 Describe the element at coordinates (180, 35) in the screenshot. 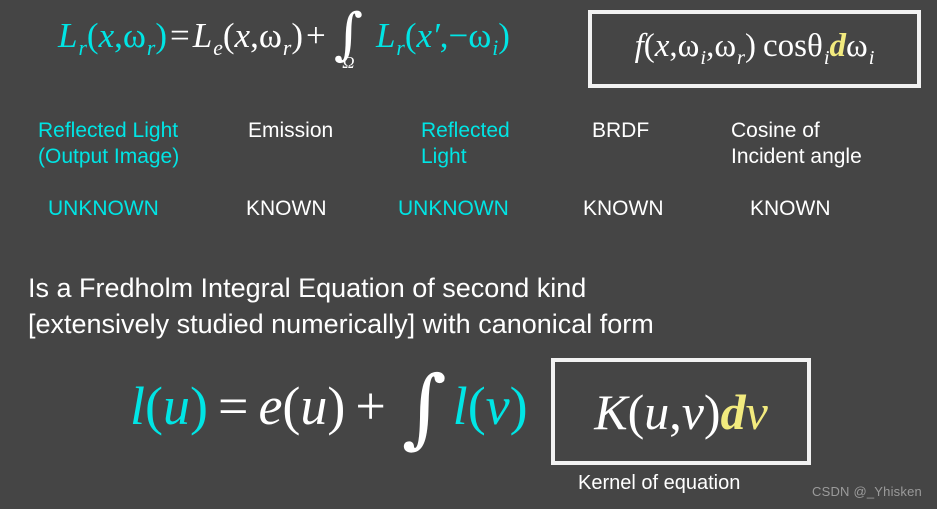

I see `eq-top-equals: =` at that location.